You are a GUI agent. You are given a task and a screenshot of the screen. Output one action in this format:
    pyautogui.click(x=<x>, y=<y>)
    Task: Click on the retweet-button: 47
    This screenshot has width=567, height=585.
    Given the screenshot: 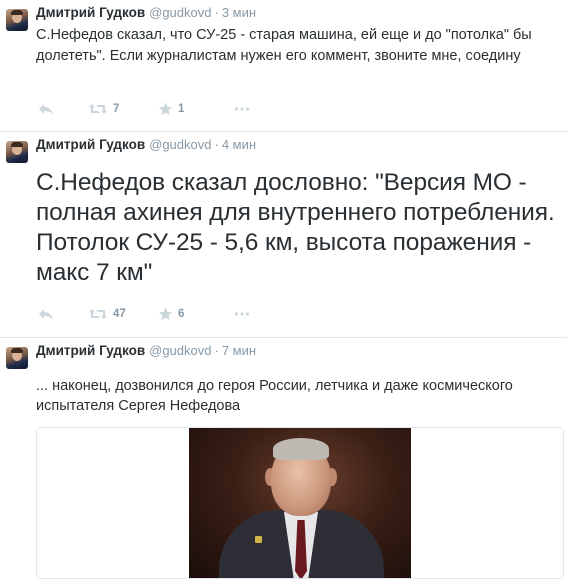 What is the action you would take?
    pyautogui.click(x=107, y=314)
    